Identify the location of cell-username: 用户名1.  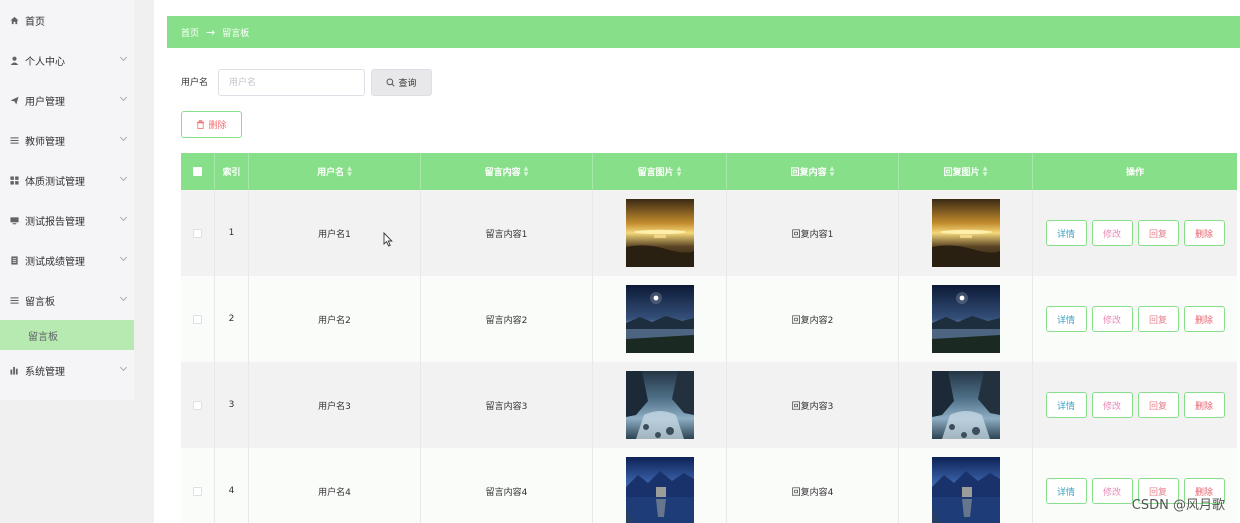
(335, 233).